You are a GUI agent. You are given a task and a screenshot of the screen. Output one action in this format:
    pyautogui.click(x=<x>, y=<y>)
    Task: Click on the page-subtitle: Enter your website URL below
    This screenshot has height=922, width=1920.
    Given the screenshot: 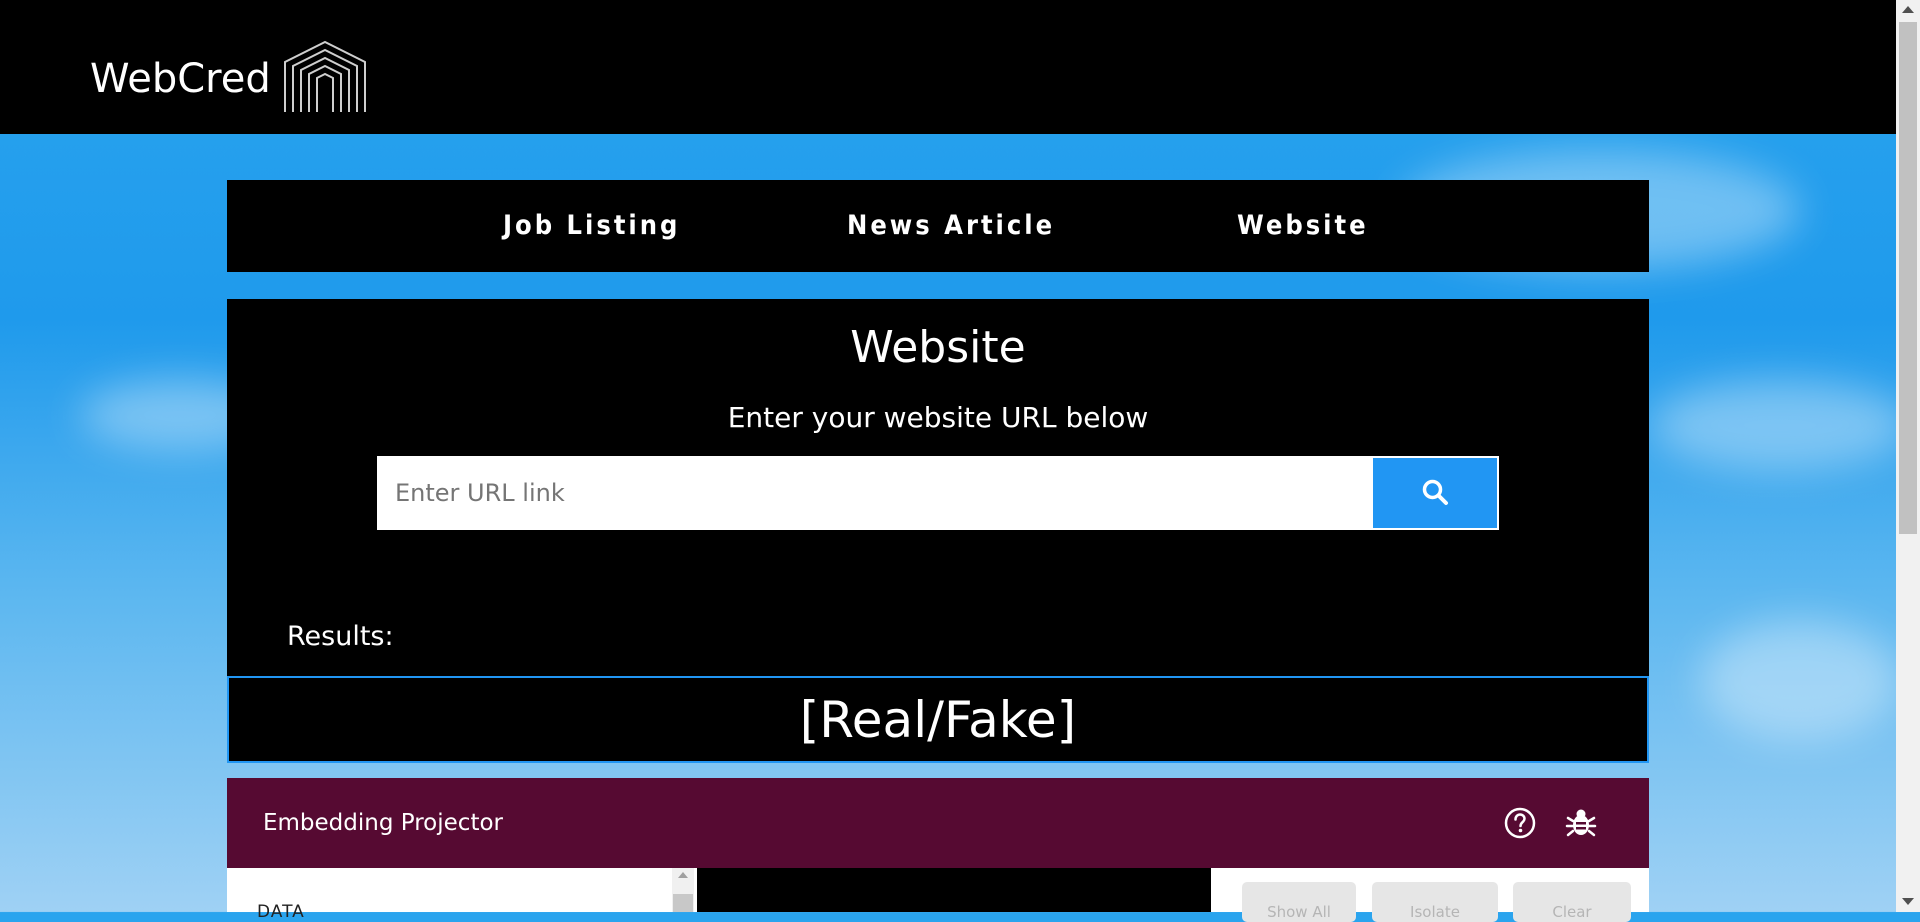 What is the action you would take?
    pyautogui.click(x=938, y=417)
    